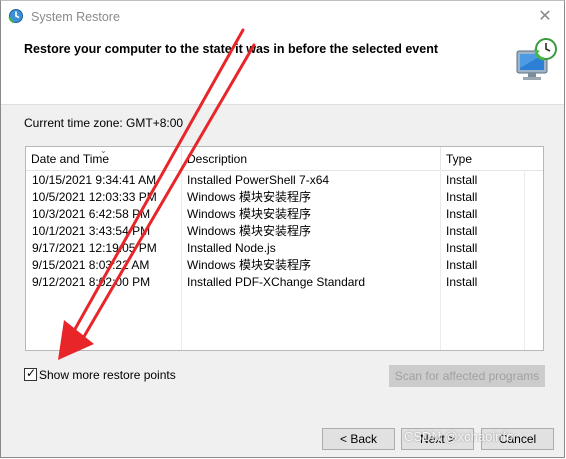  What do you see at coordinates (231, 248) in the screenshot?
I see `row-description: Installed Node.js` at bounding box center [231, 248].